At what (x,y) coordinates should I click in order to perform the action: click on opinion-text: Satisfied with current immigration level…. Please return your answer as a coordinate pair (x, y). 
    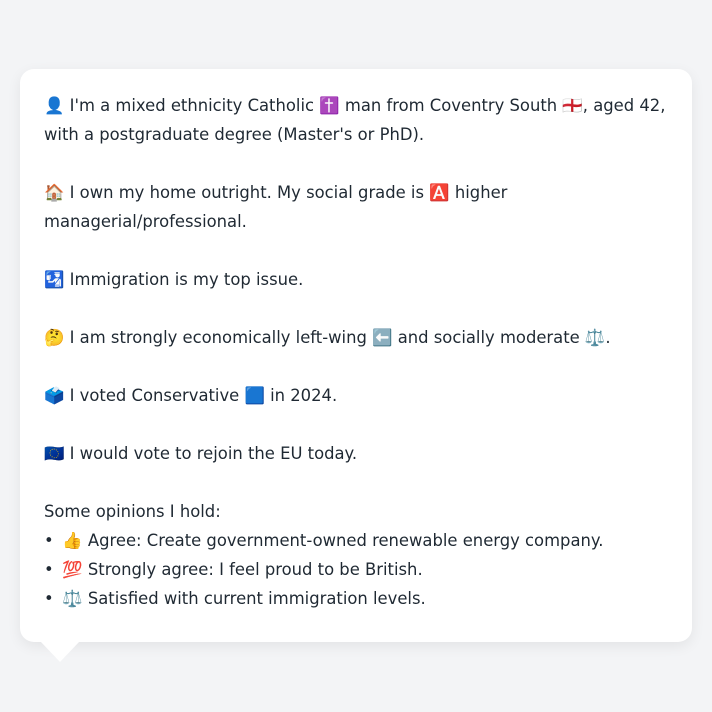
    Looking at the image, I should click on (256, 598).